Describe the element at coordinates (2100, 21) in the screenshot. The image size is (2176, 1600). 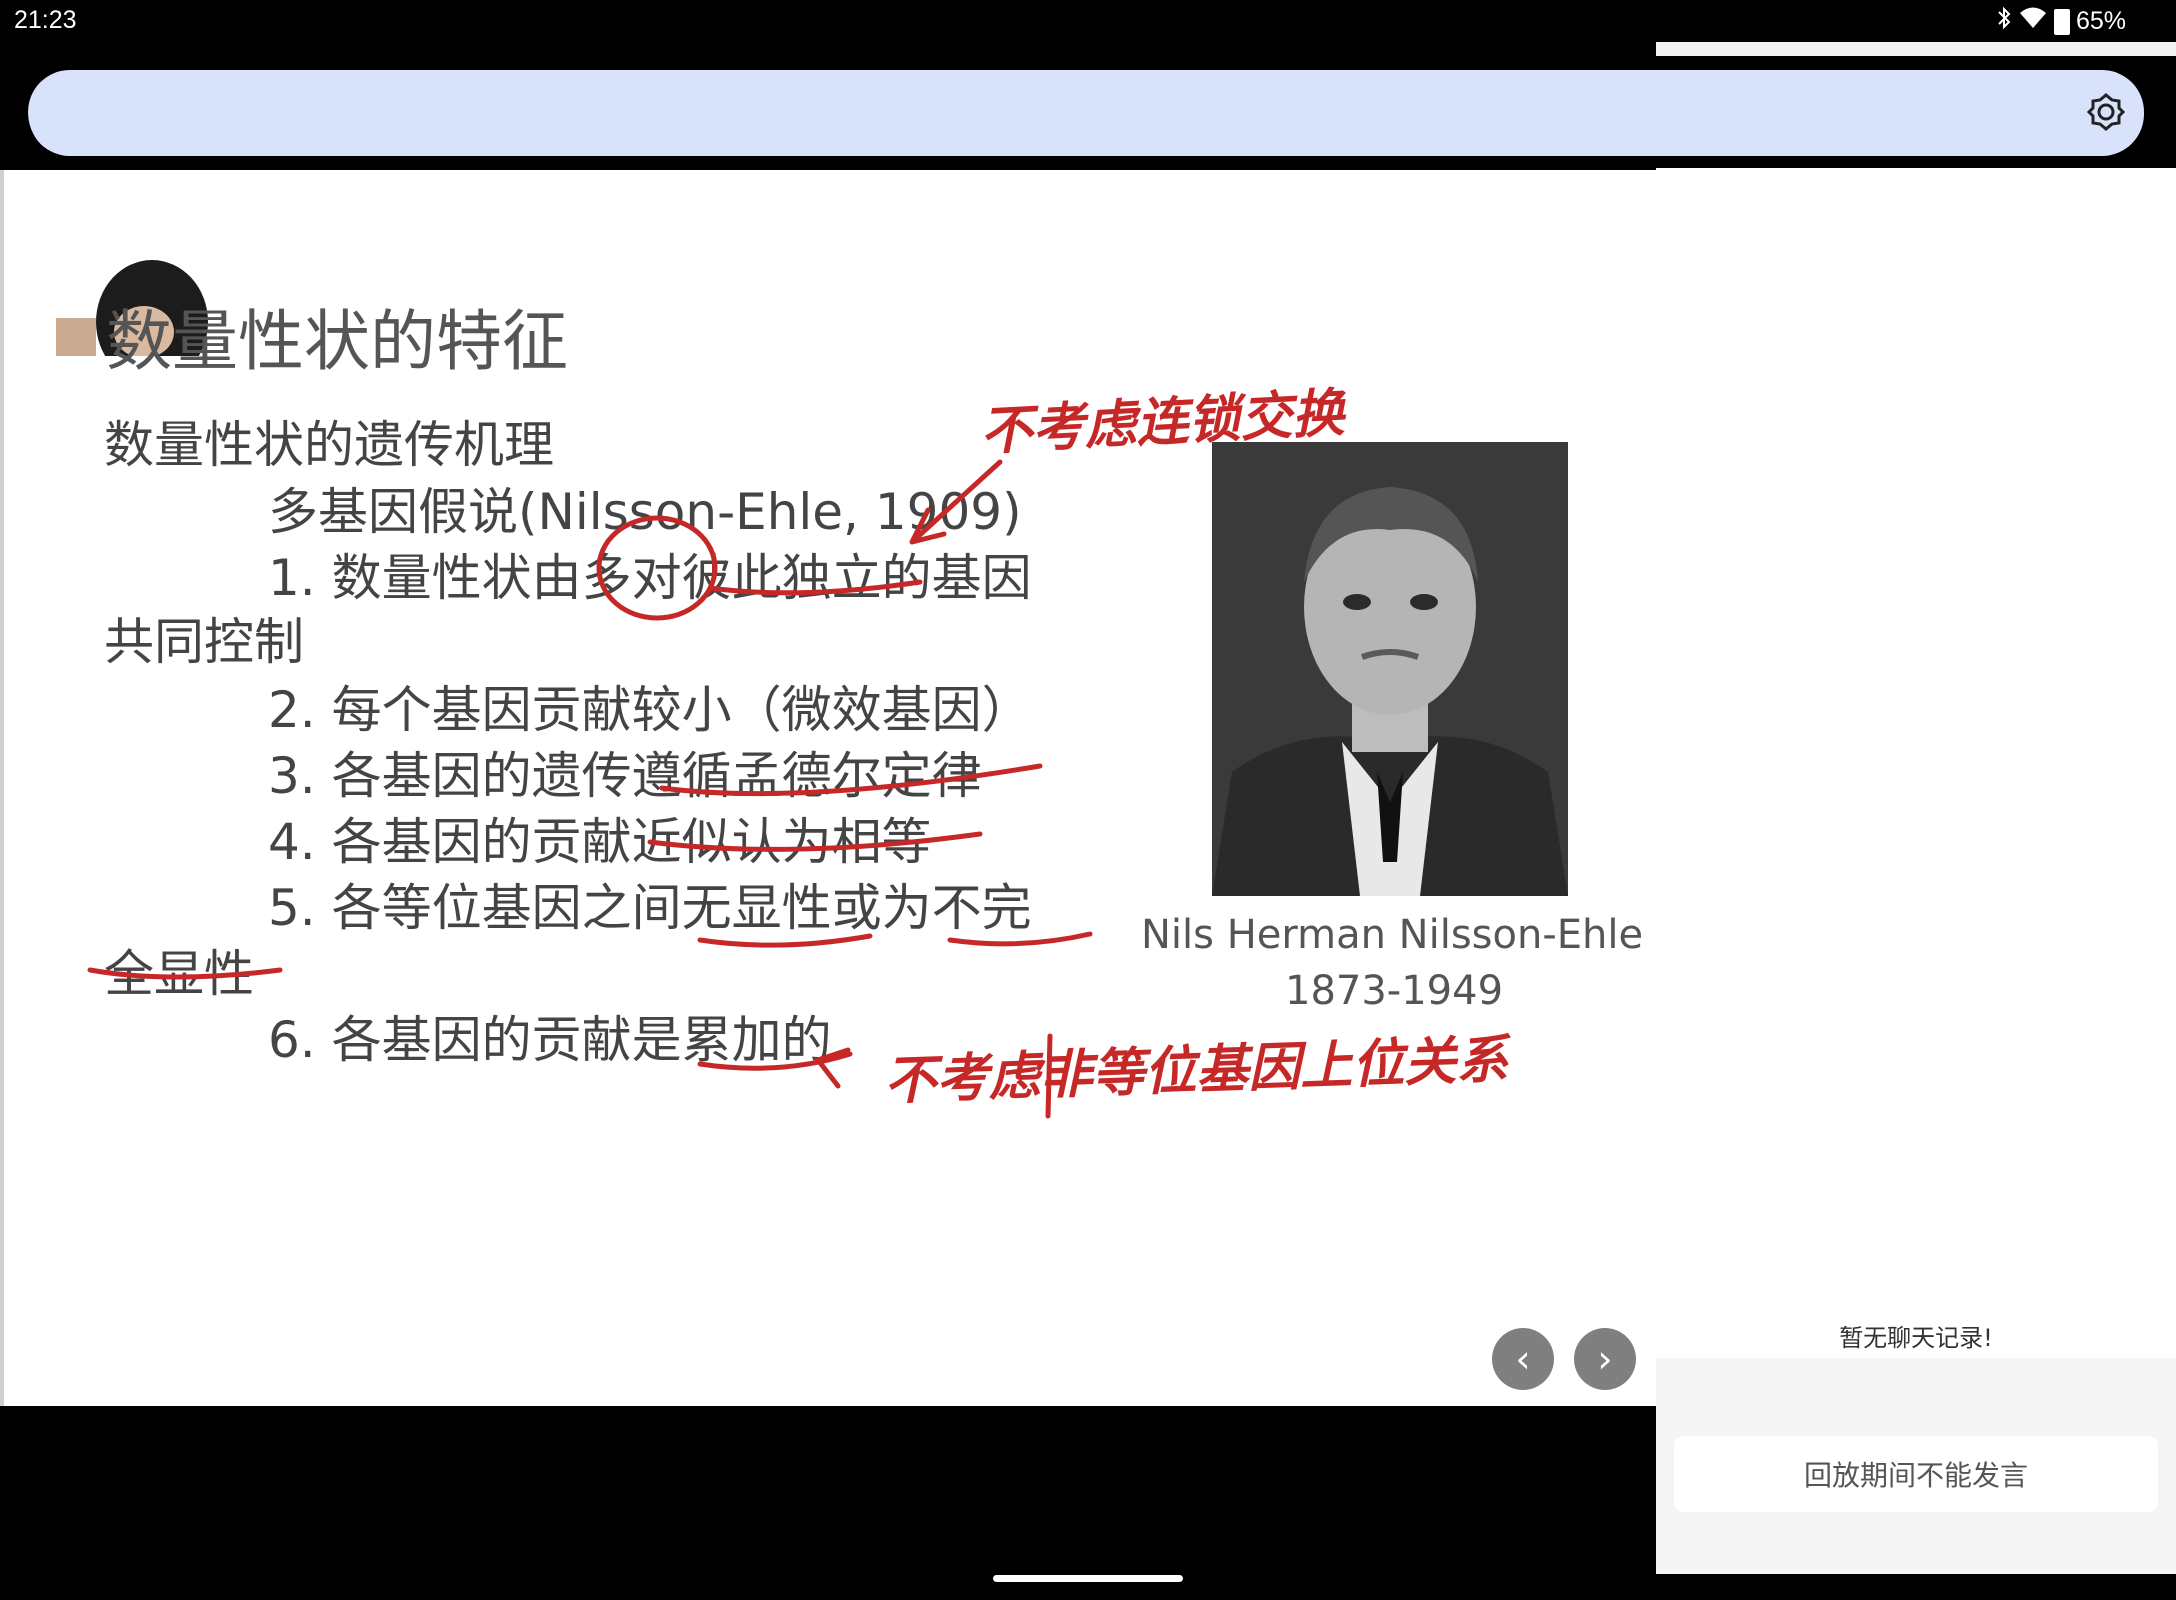
I see `battery-percent: 65%` at that location.